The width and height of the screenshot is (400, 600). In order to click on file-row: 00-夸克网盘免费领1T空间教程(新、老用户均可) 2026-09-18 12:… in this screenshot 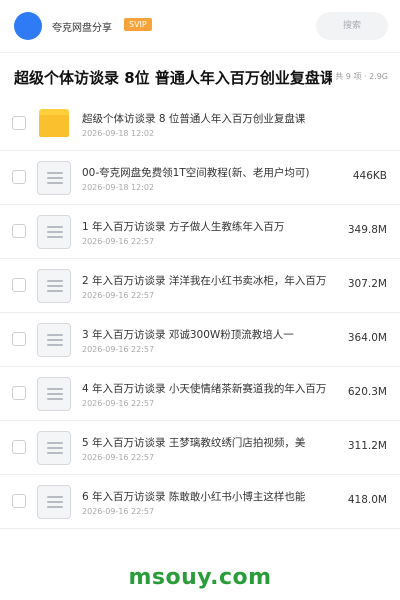, I will do `click(200, 178)`.